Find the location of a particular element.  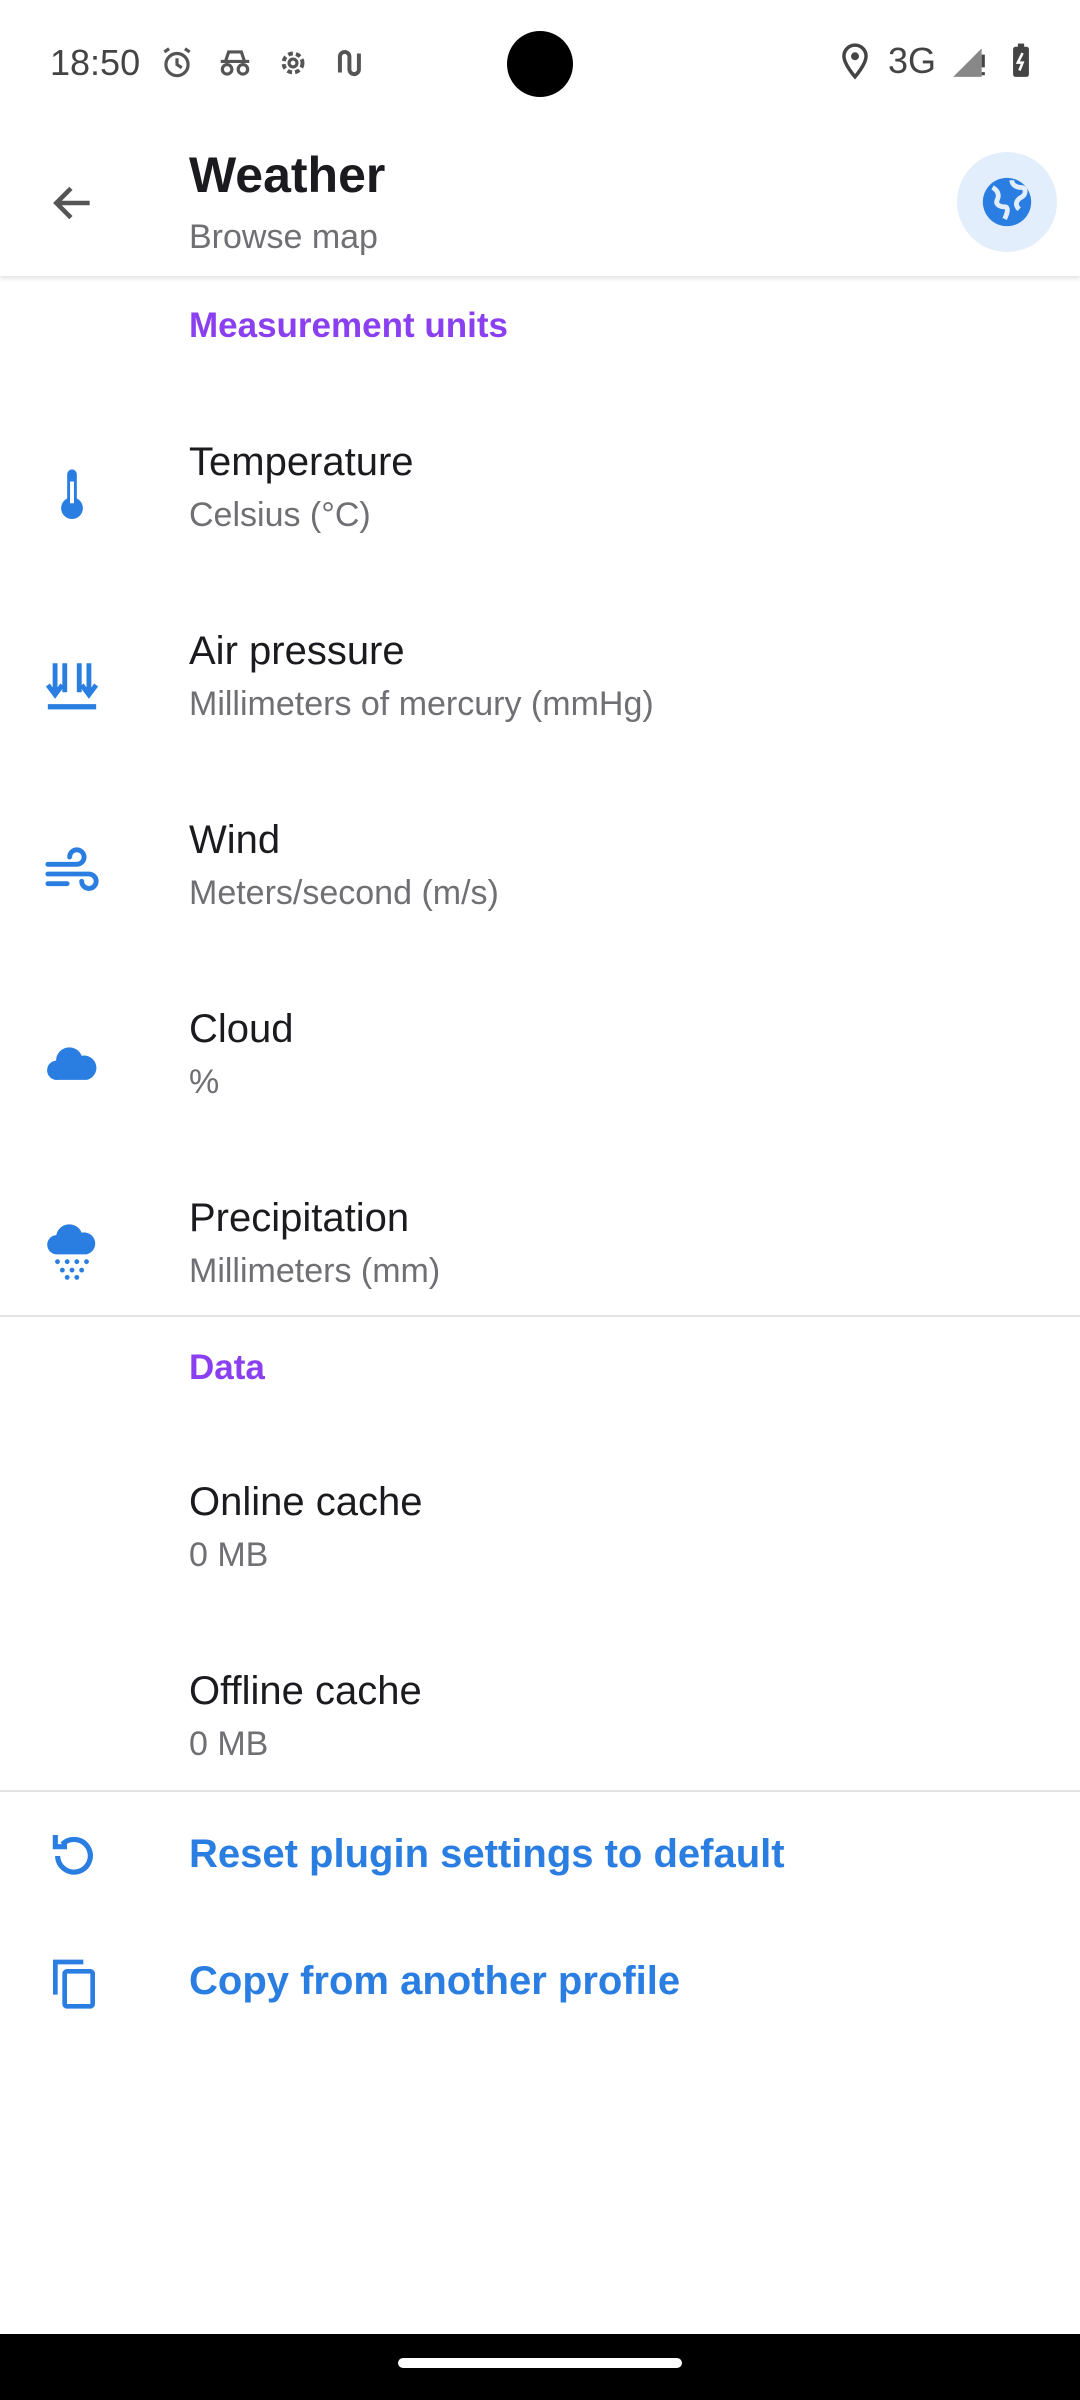

unit-title: Wind is located at coordinates (235, 840).